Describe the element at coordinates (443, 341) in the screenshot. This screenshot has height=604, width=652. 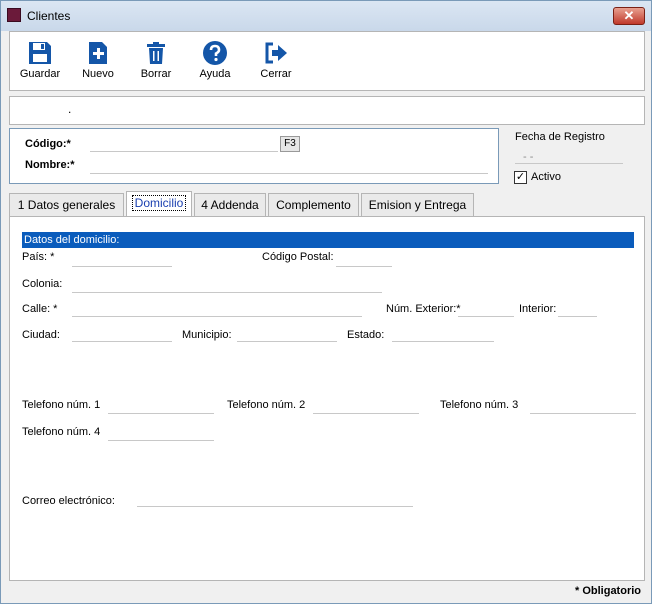
I see `estado-field` at that location.